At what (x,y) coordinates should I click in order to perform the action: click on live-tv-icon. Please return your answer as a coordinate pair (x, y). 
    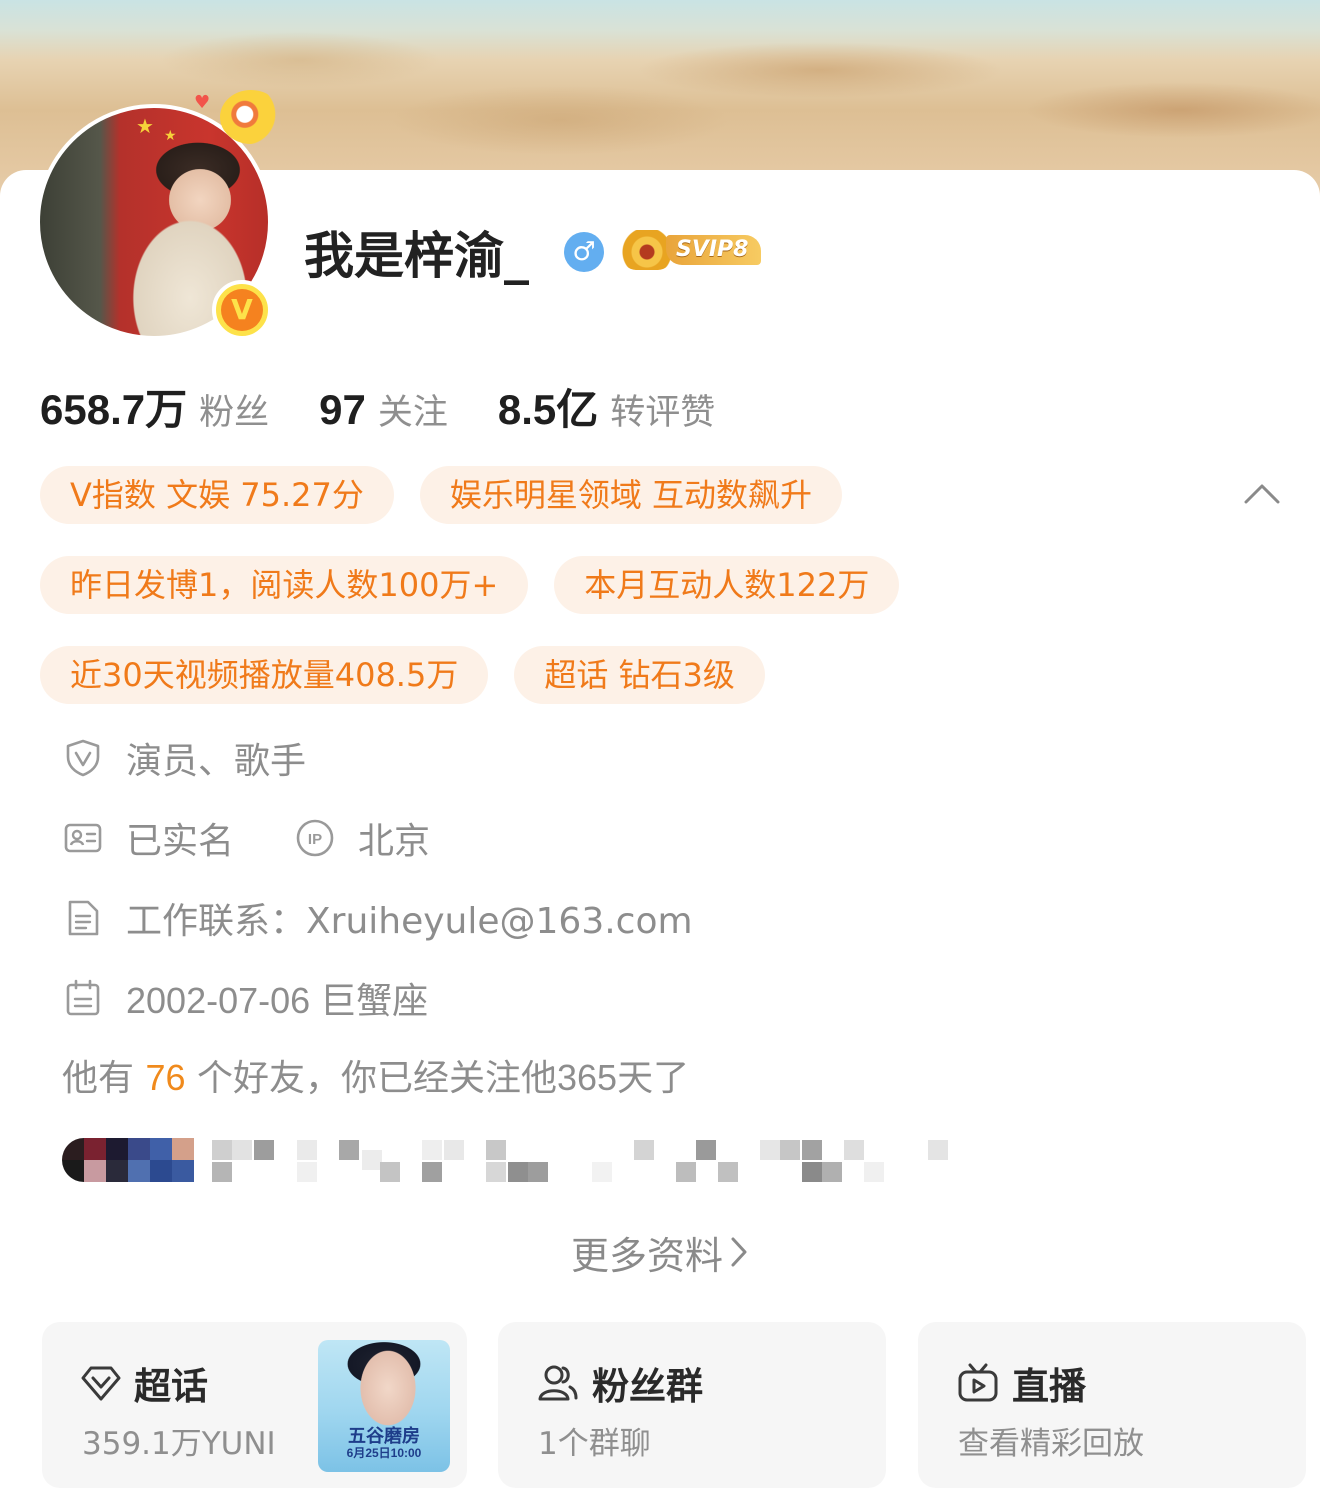
    Looking at the image, I should click on (978, 1382).